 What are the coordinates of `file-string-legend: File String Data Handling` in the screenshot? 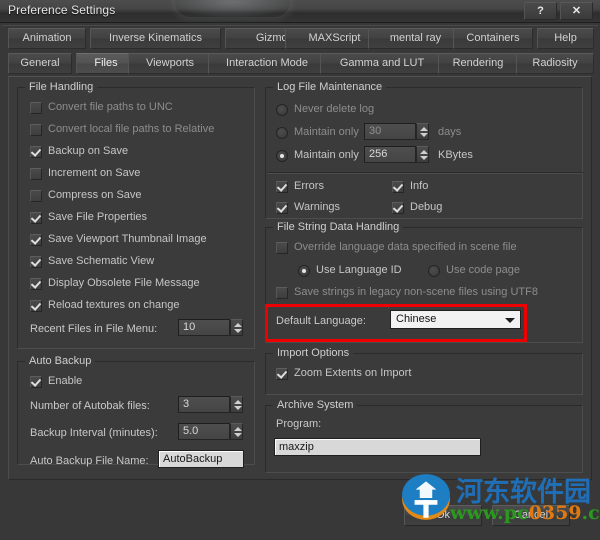 It's located at (338, 227).